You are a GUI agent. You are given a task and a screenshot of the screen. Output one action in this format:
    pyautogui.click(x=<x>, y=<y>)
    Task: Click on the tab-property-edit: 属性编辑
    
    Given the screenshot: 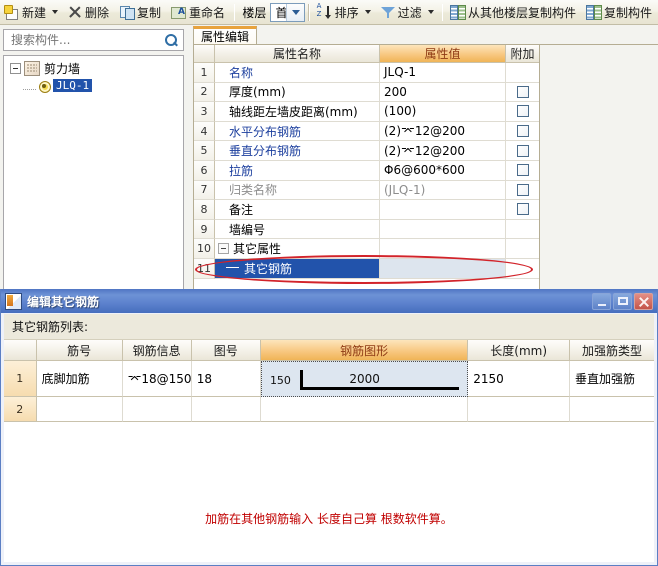 What is the action you would take?
    pyautogui.click(x=225, y=35)
    